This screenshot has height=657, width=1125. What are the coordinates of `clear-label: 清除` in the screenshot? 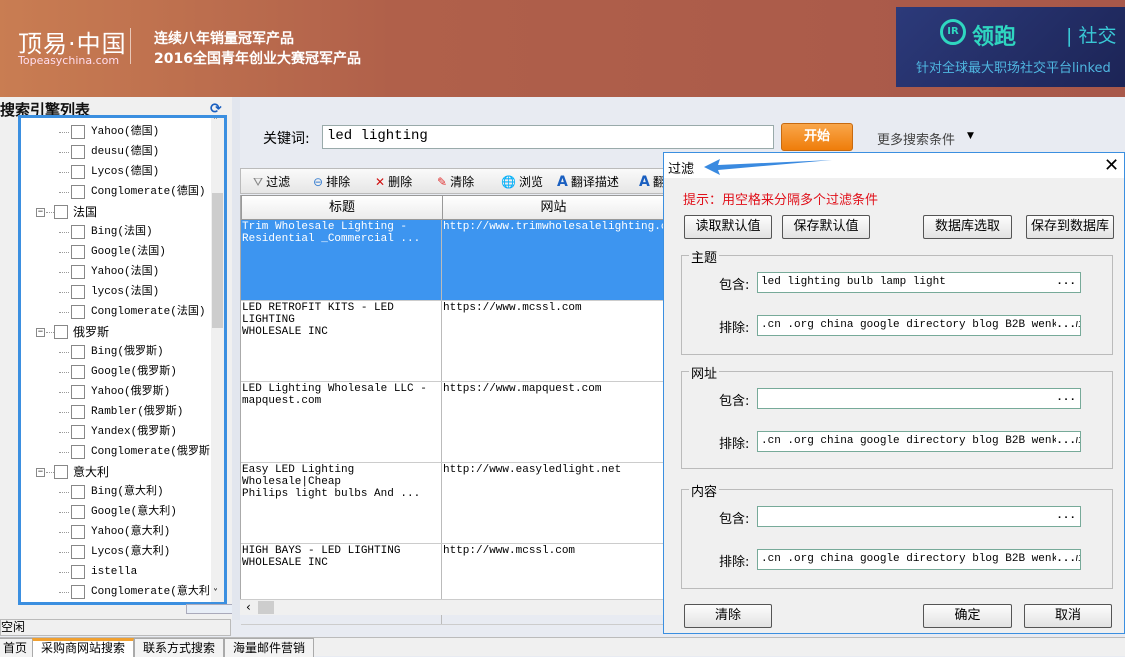 It's located at (462, 182).